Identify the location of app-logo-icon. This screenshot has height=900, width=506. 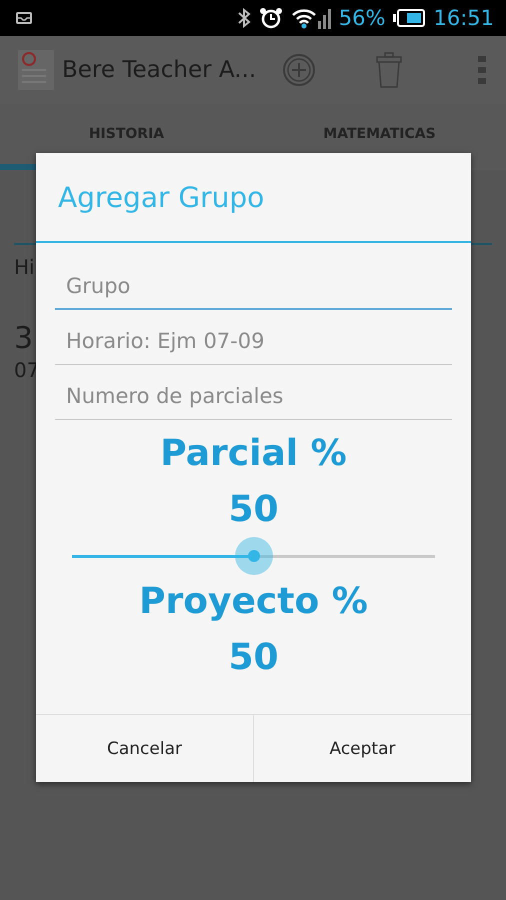
(36, 70).